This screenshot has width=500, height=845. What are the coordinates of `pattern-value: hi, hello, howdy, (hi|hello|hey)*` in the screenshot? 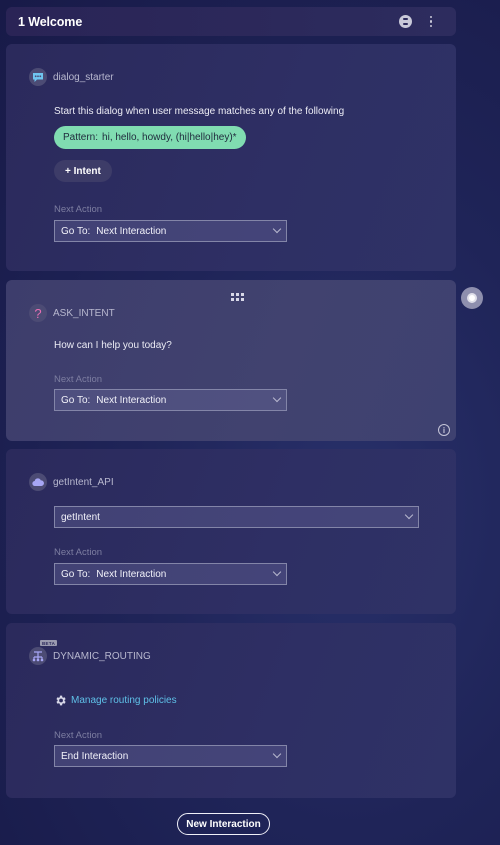 It's located at (169, 137).